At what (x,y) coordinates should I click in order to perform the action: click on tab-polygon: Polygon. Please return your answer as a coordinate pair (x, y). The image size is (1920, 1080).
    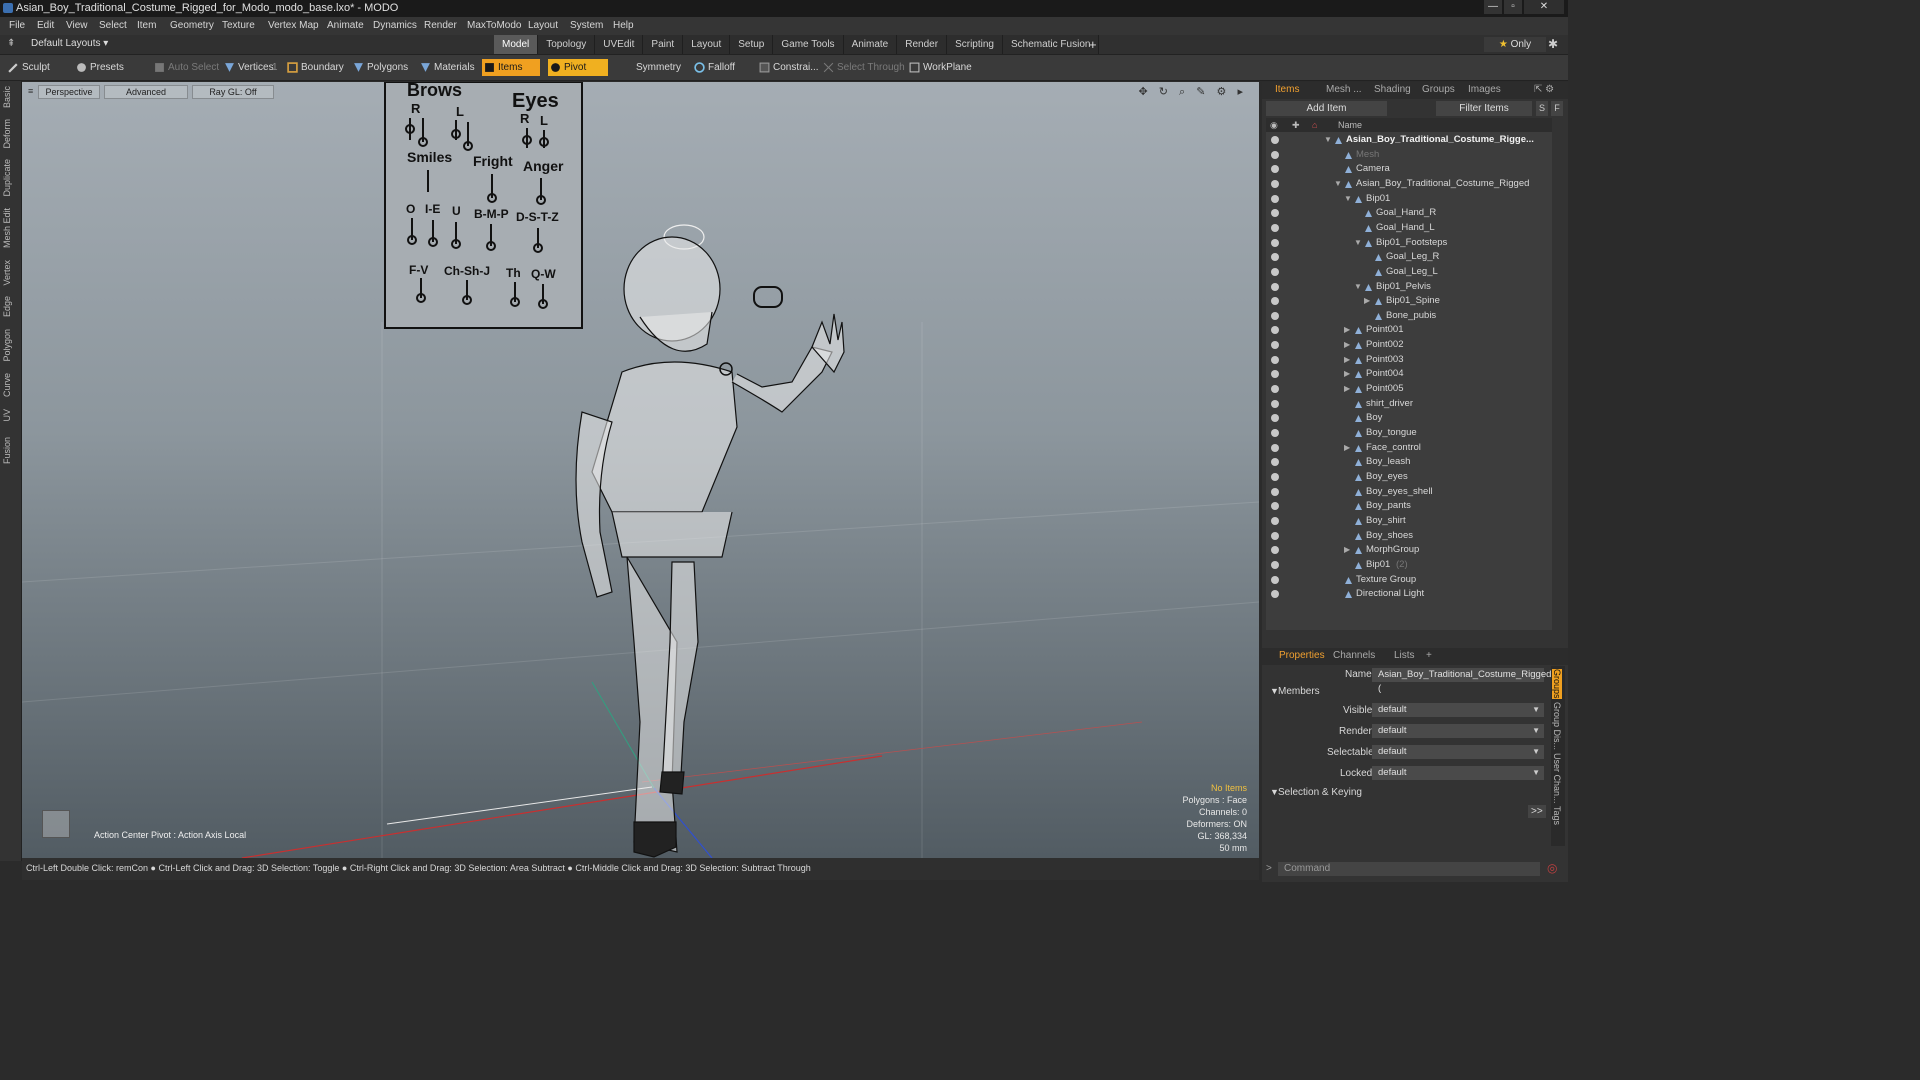
    Looking at the image, I should click on (10, 345).